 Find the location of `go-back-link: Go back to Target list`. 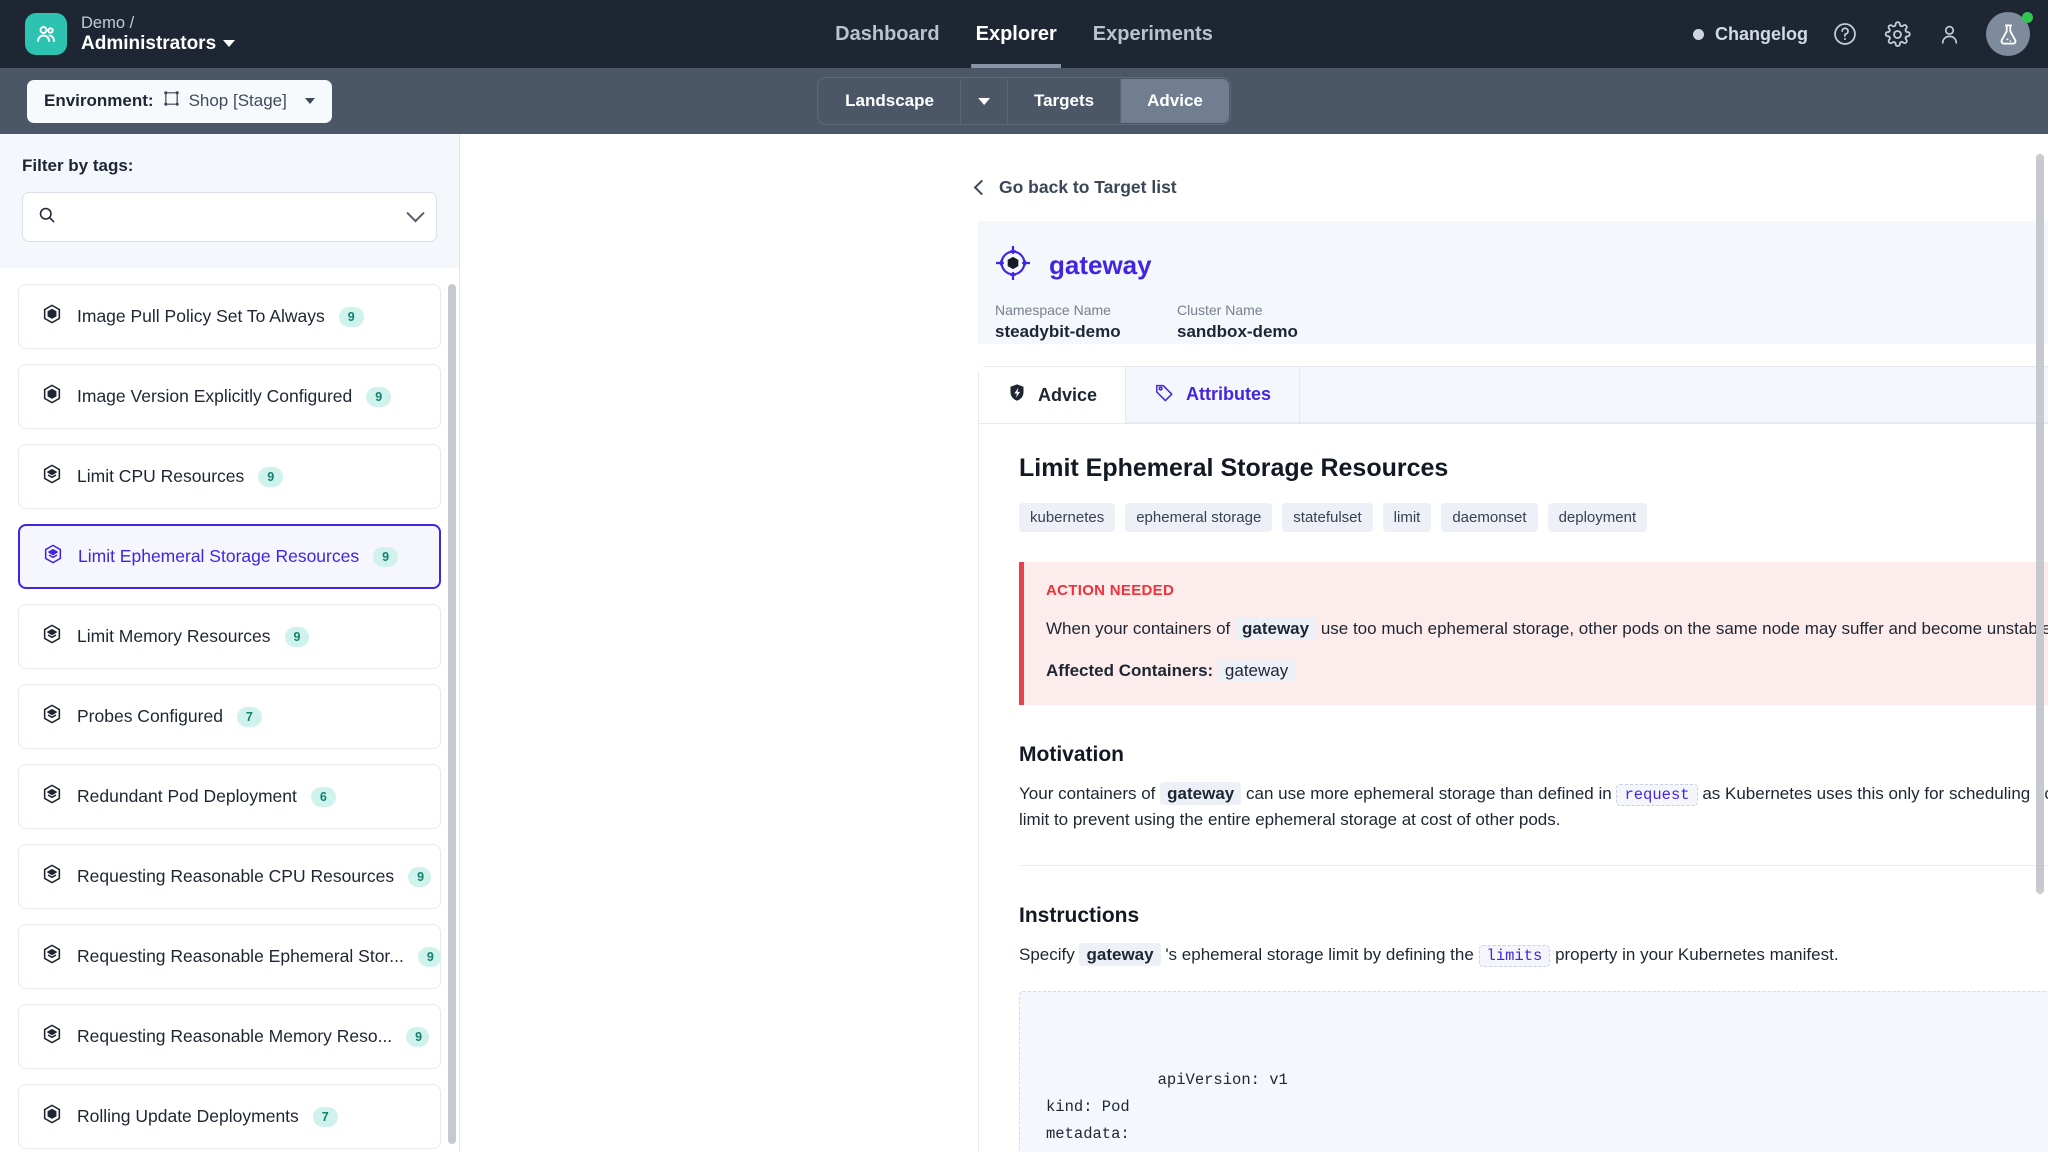

go-back-link: Go back to Target list is located at coordinates (1254, 166).